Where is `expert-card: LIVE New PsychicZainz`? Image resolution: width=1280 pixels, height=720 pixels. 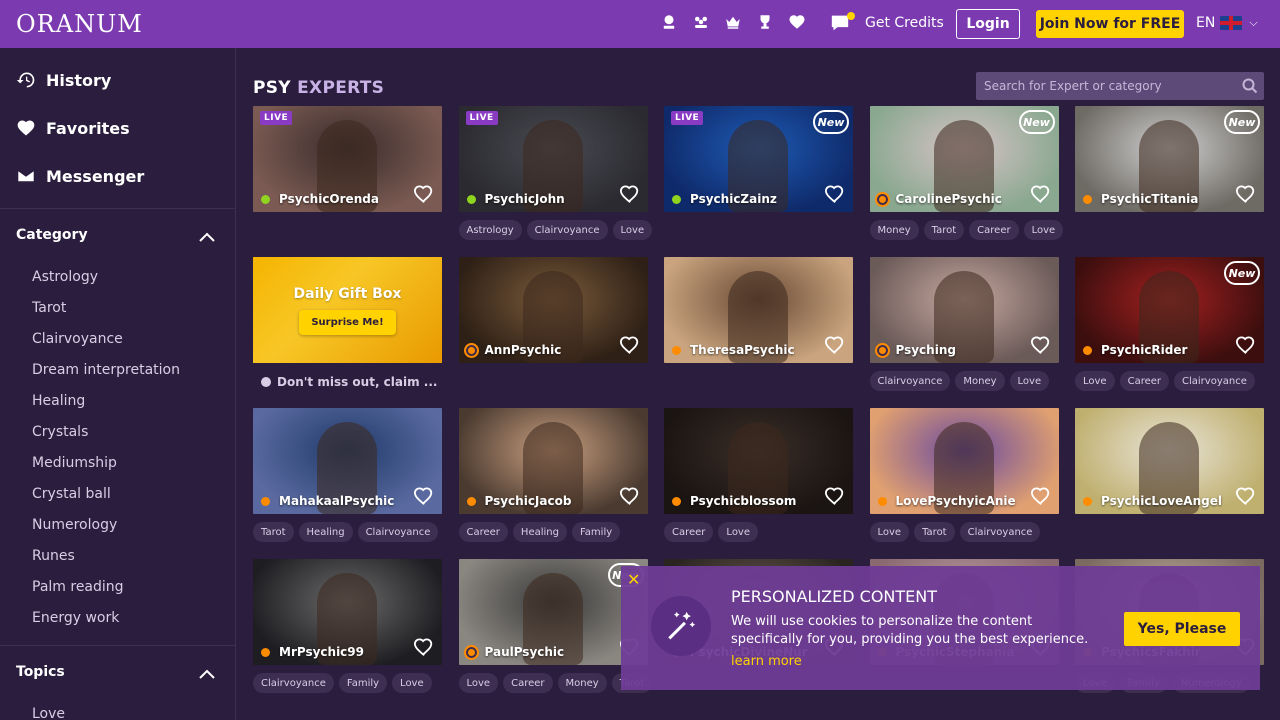 expert-card: LIVE New PsychicZainz is located at coordinates (758, 181).